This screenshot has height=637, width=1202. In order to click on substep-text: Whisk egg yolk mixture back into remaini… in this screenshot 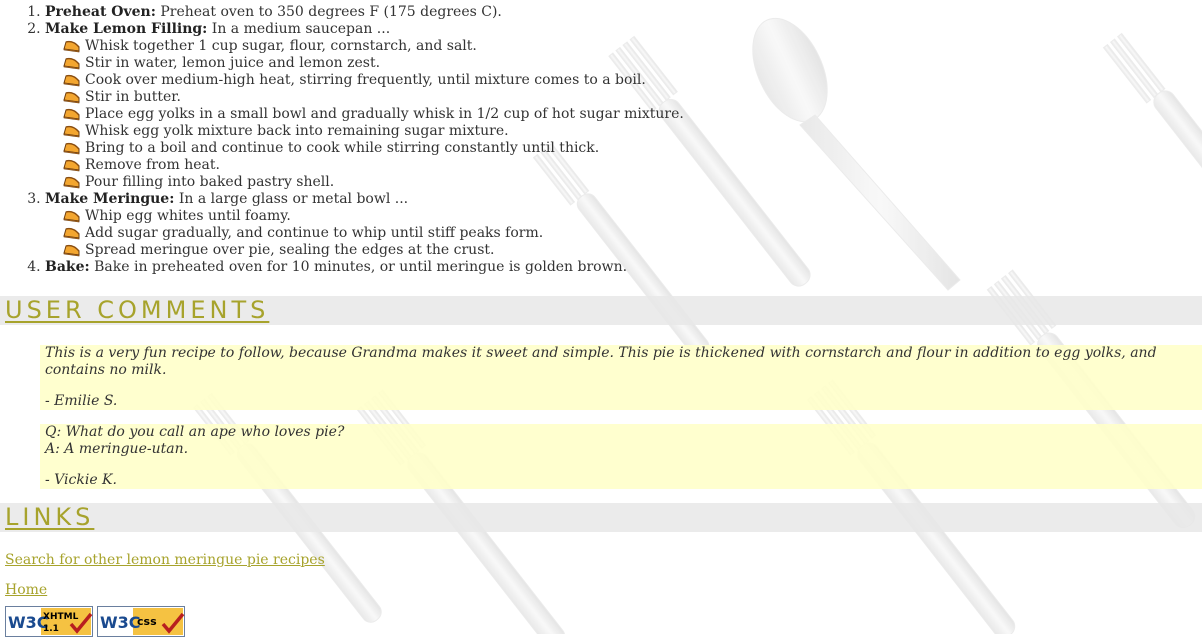, I will do `click(297, 131)`.